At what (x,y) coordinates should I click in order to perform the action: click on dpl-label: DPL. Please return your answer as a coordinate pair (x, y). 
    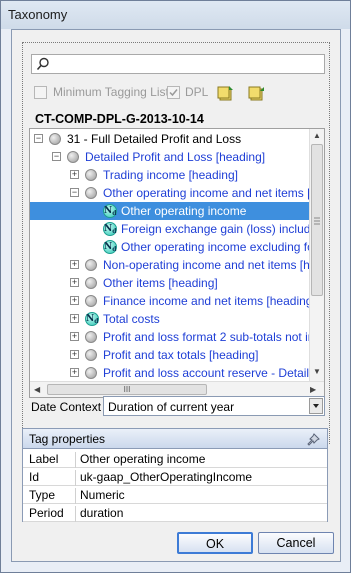
    Looking at the image, I should click on (197, 92).